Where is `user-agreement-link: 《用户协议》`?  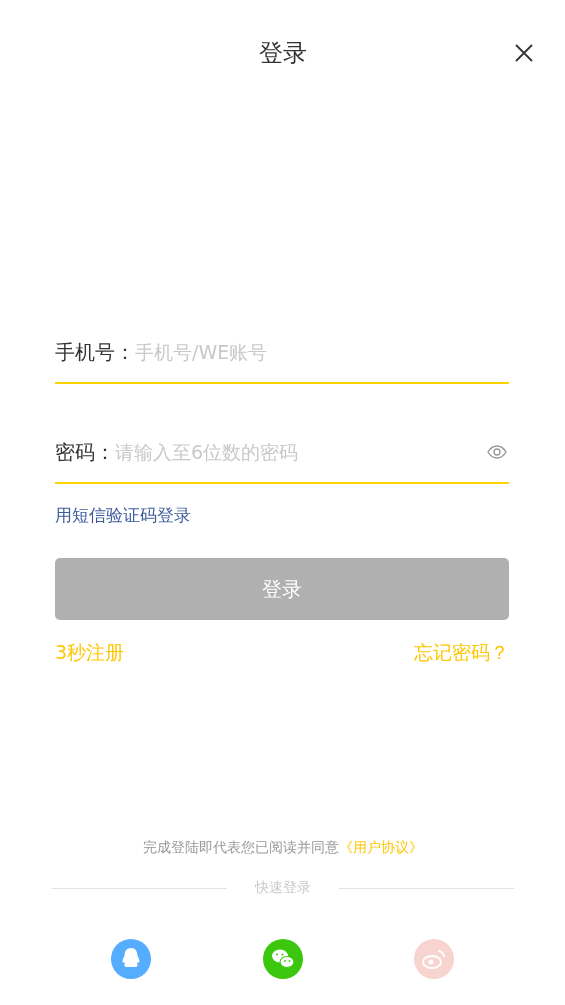 user-agreement-link: 《用户协议》 is located at coordinates (380, 847).